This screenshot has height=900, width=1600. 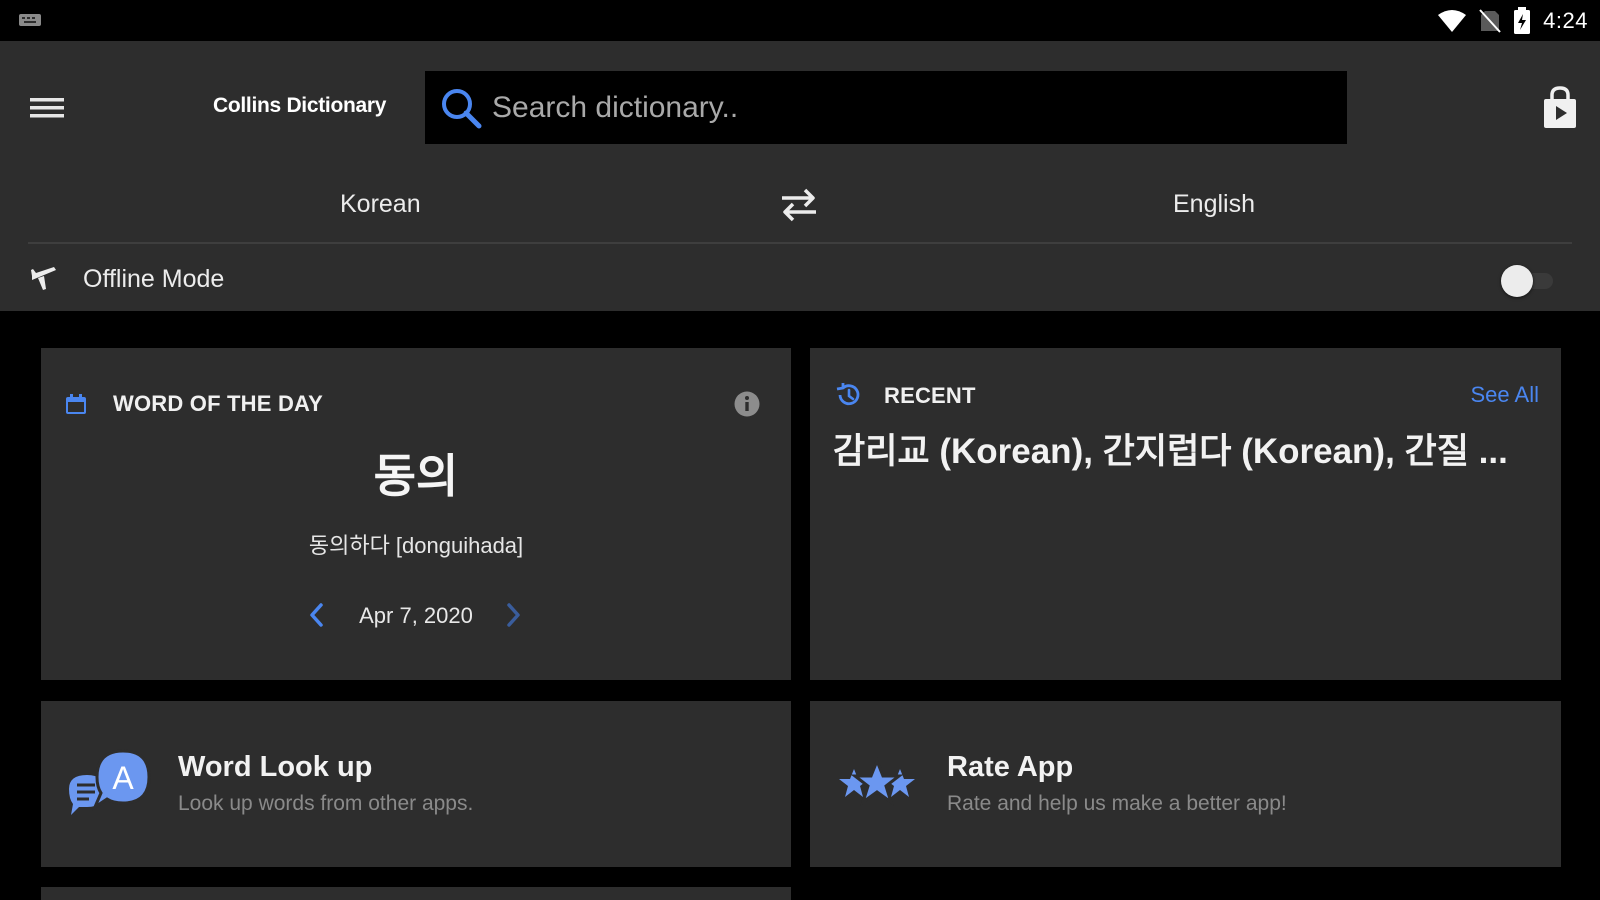 I want to click on word-of-the-day-title: WORD OF THE DAY, so click(x=218, y=403).